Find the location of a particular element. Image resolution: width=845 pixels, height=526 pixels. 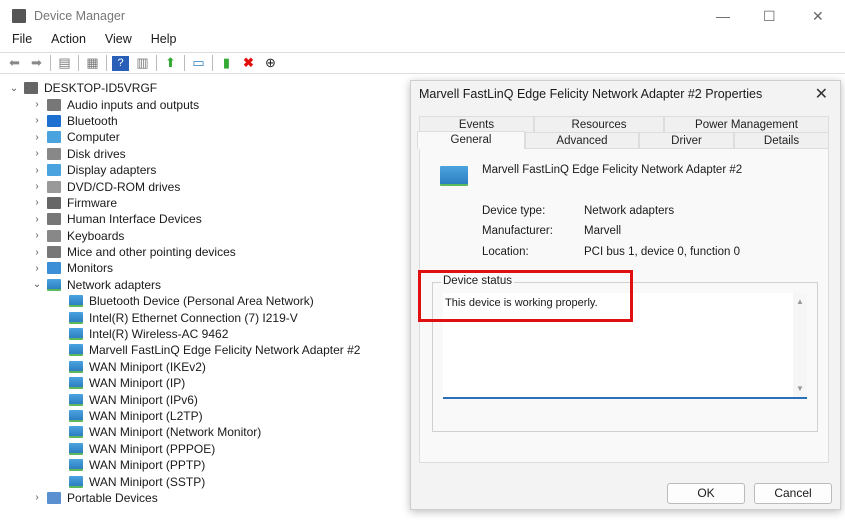

tree-device-item: WAN Miniport (IPv6) is located at coordinates (205, 399).